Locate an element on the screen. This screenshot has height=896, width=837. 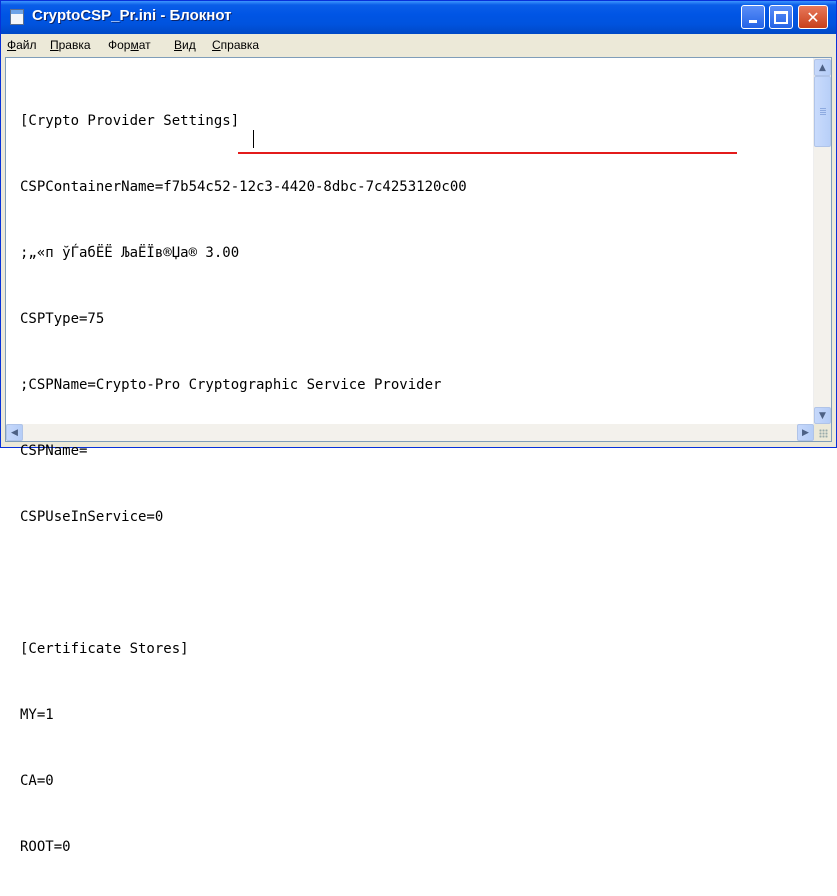
menu-bar: Файл Правка Формат Вид Справка is located at coordinates (418, 45).